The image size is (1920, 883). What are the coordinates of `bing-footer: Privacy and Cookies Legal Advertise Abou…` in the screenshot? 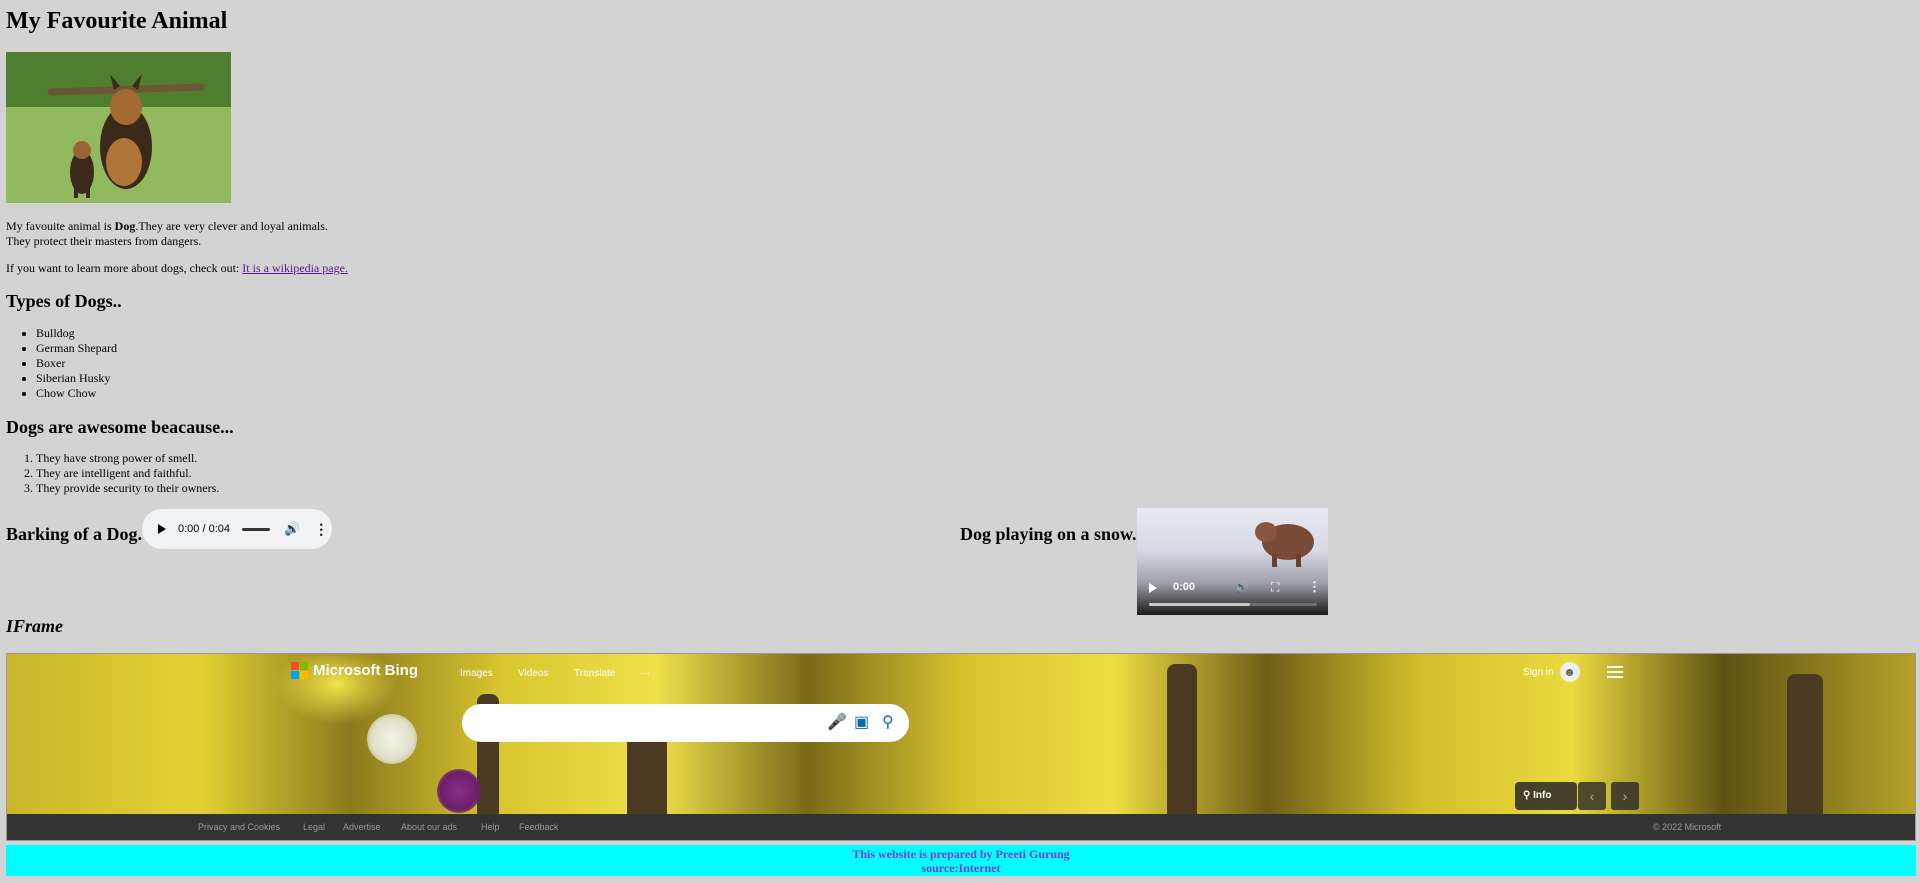 It's located at (961, 827).